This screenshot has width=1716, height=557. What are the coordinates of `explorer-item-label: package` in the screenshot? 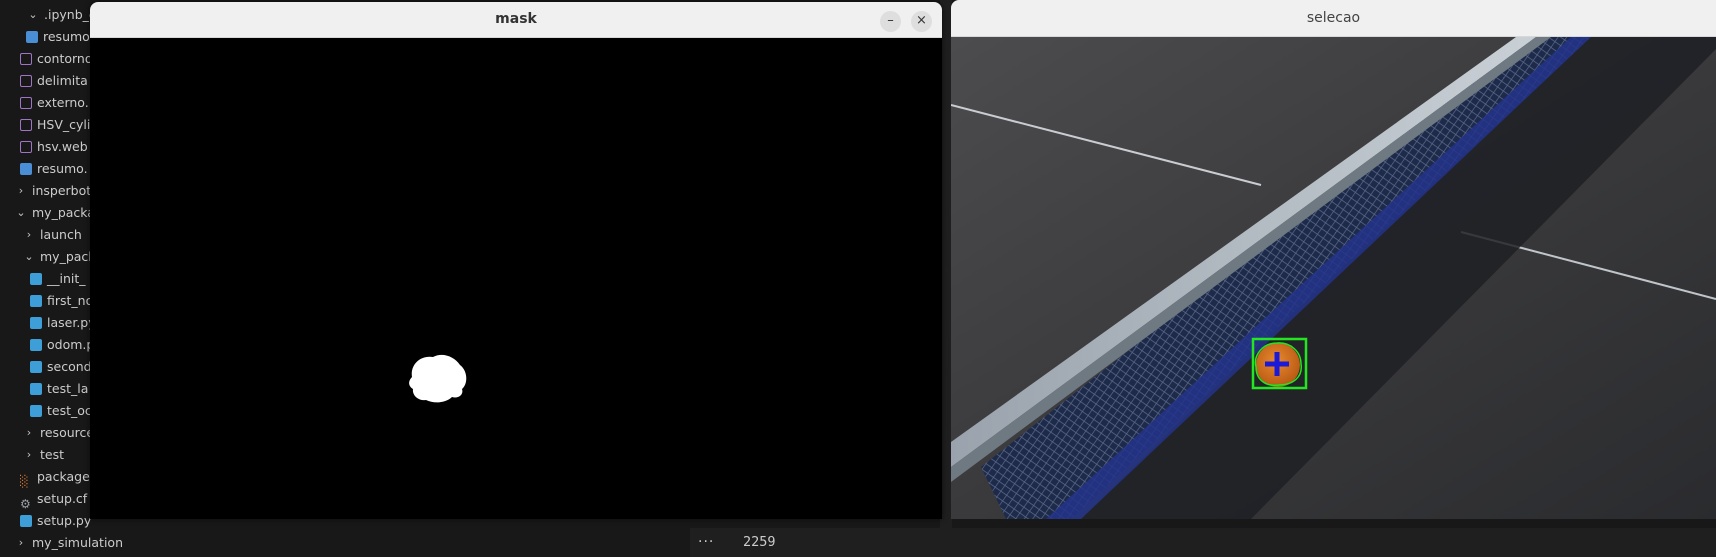 It's located at (63, 476).